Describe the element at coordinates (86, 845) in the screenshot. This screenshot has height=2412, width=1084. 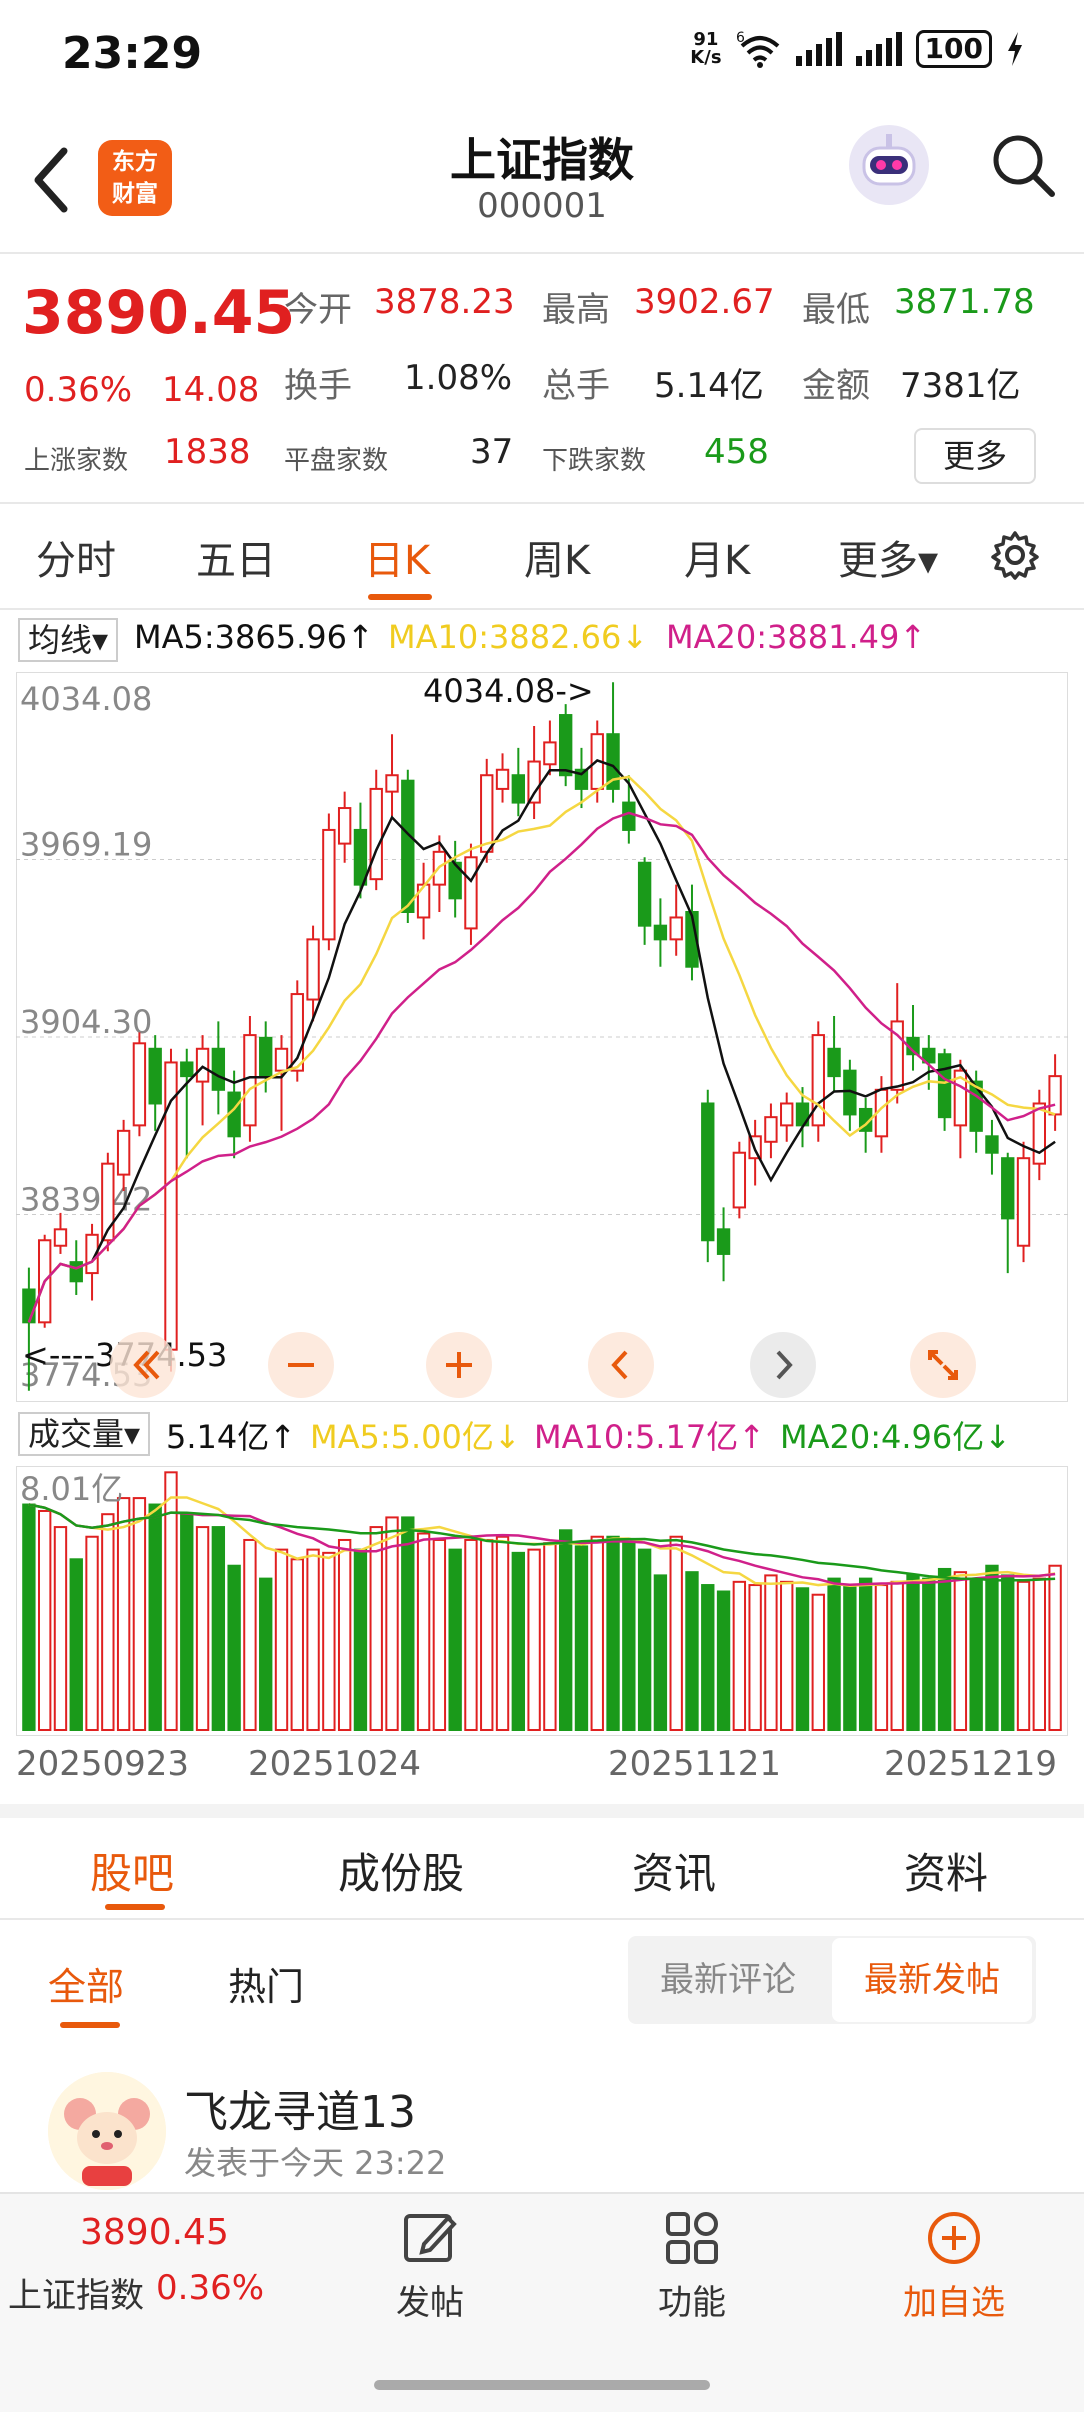
I see `y-axis-label: 3969.19` at that location.